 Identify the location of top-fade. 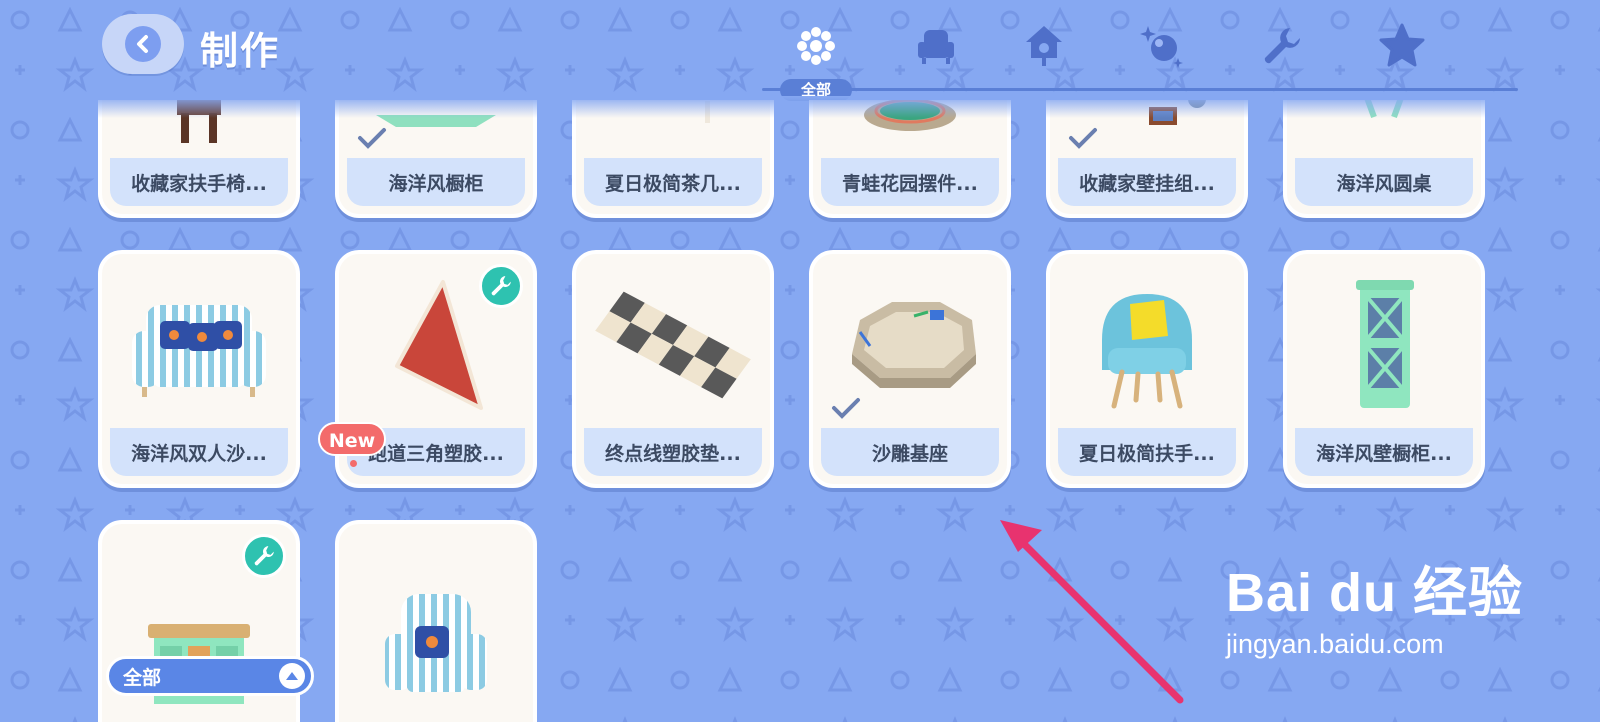
(800, 107).